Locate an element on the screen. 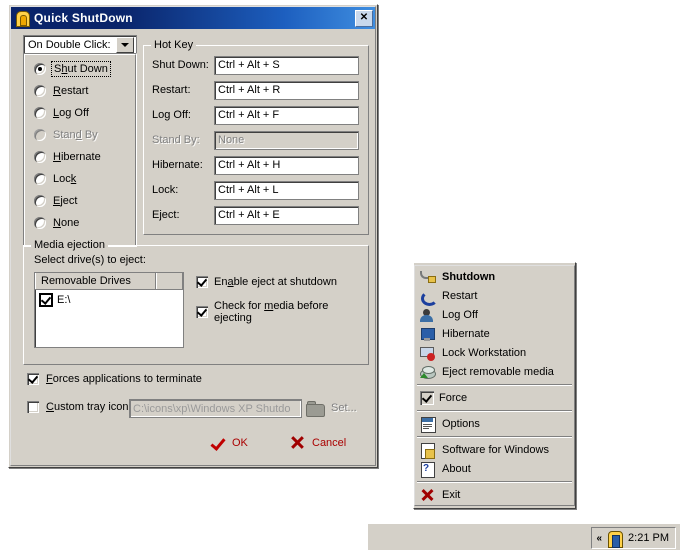 Image resolution: width=680 pixels, height=550 pixels. hotkey-group-title: Hot Key is located at coordinates (174, 45).